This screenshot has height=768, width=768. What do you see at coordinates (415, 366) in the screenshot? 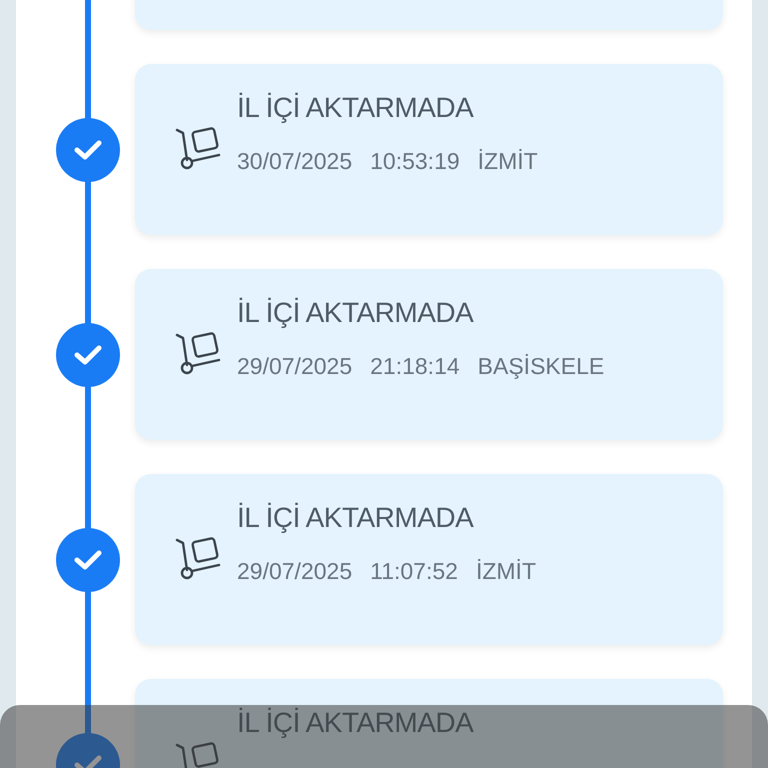
I see `event-time: 21:18:14` at bounding box center [415, 366].